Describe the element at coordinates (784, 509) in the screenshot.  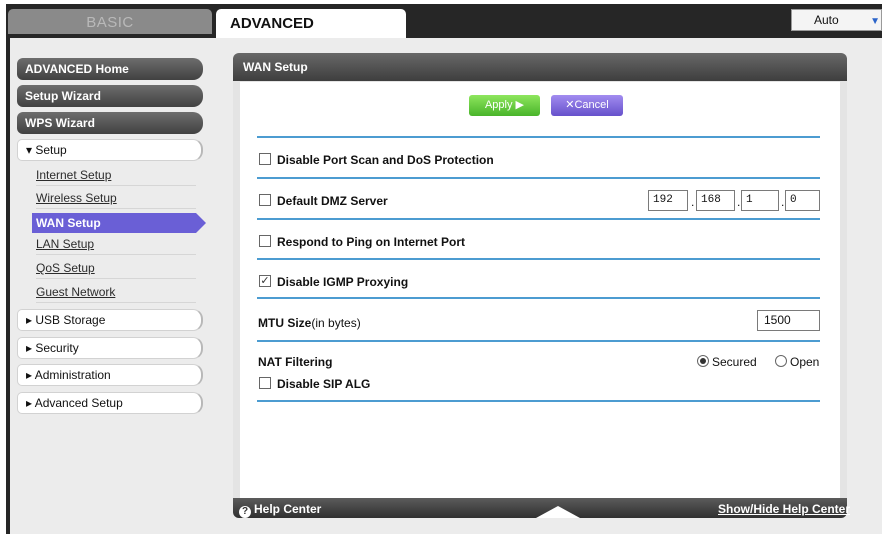
I see `show-hide-help-link: Show/Hide Help Center` at that location.